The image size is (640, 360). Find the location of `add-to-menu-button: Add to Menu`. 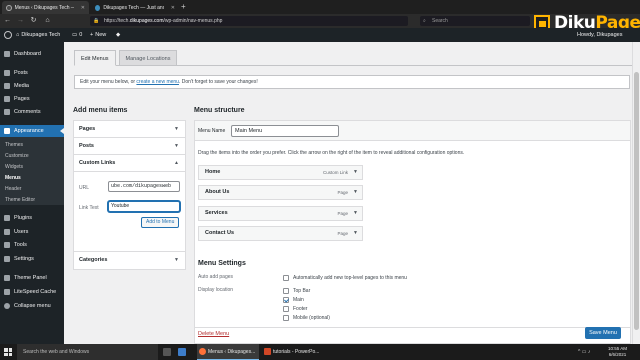

add-to-menu-button: Add to Menu is located at coordinates (160, 222).